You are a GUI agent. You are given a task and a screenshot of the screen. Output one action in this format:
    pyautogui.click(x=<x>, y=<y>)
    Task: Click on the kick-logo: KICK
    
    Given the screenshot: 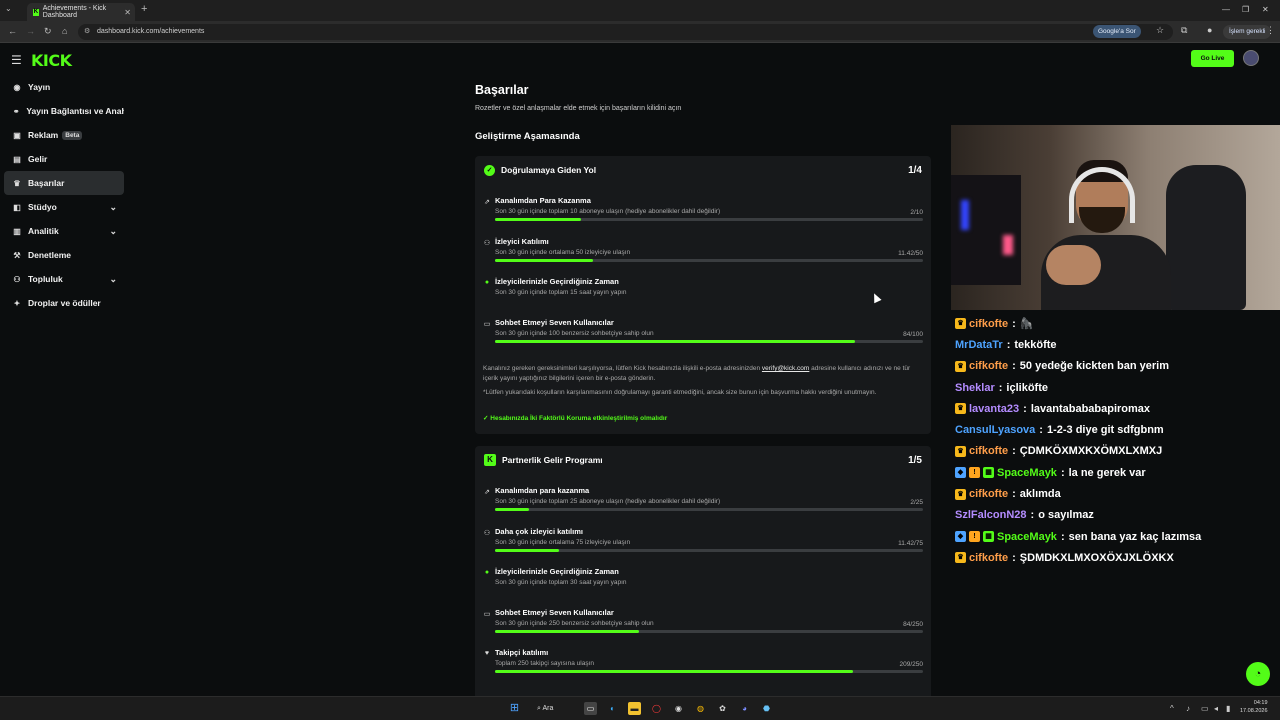 What is the action you would take?
    pyautogui.click(x=51, y=60)
    